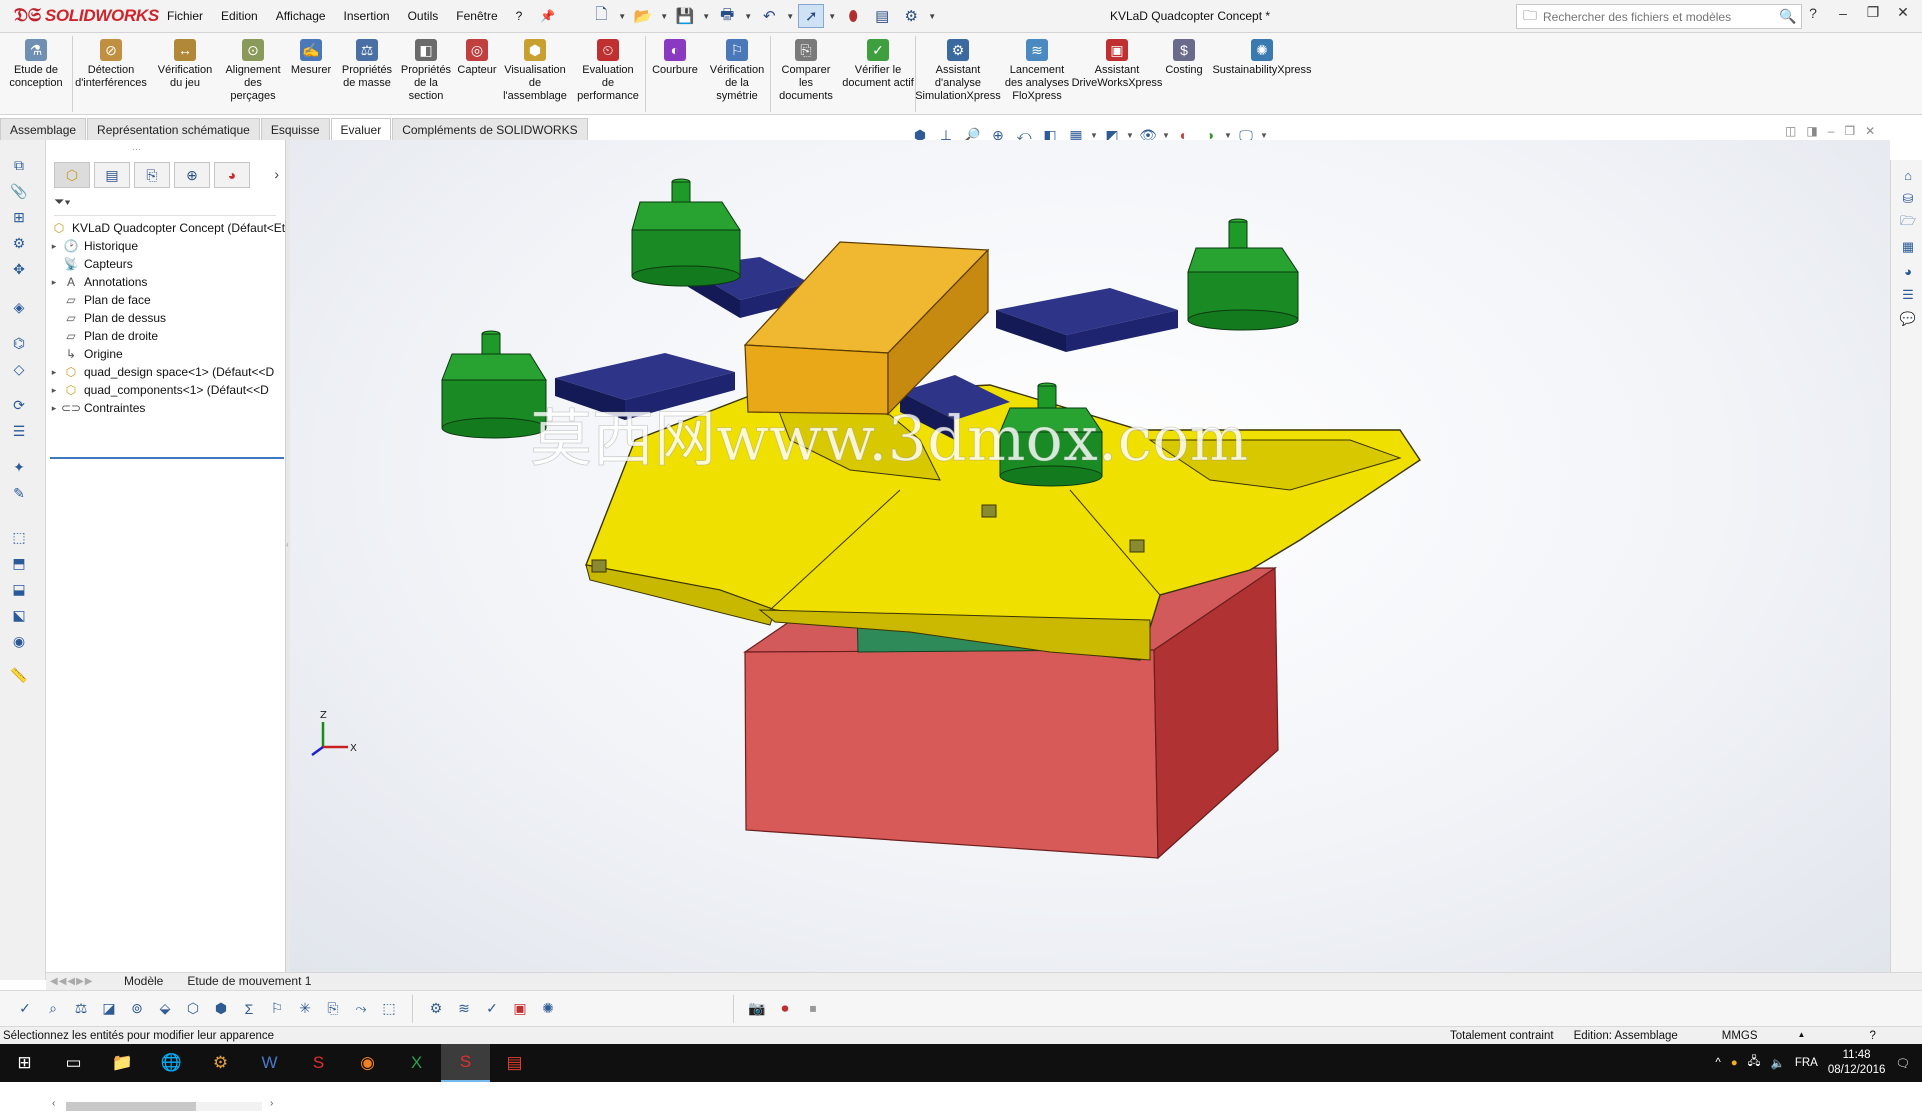 This screenshot has width=1922, height=1114. What do you see at coordinates (1243, 274) in the screenshot?
I see `motor-back-right` at bounding box center [1243, 274].